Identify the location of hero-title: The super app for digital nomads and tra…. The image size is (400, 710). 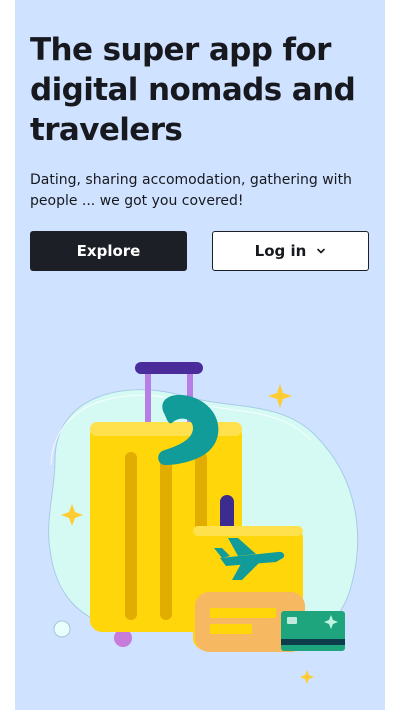
(193, 90).